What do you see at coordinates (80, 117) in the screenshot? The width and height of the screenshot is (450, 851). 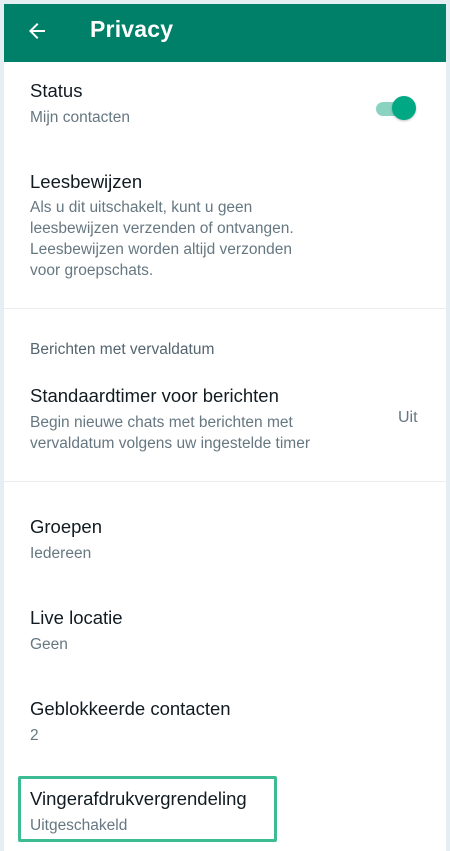 I see `status-value: Mijn contacten` at bounding box center [80, 117].